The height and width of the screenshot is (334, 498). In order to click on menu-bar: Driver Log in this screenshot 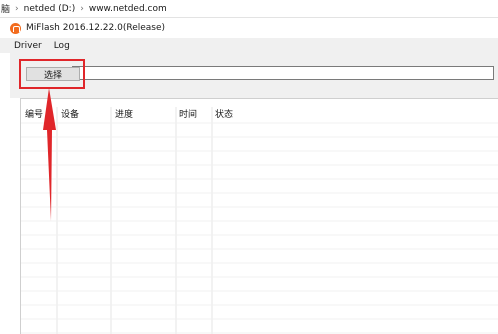, I will do `click(249, 45)`.